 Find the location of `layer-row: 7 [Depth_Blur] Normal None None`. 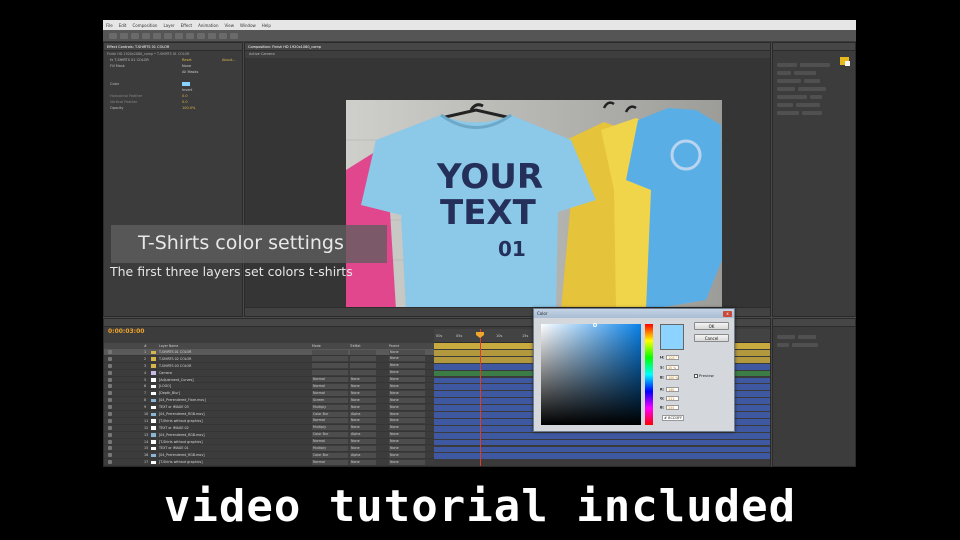

layer-row: 7 [Depth_Blur] Normal None None is located at coordinates (269, 394).